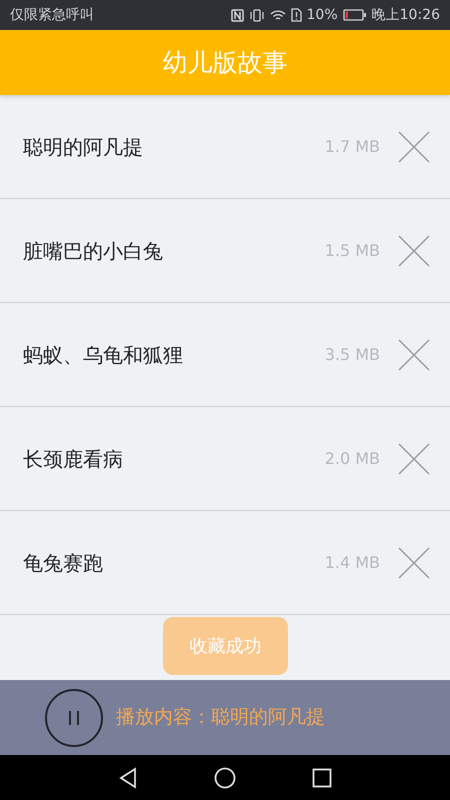 This screenshot has height=800, width=450. What do you see at coordinates (352, 459) in the screenshot?
I see `file-size: 2.0 MB` at bounding box center [352, 459].